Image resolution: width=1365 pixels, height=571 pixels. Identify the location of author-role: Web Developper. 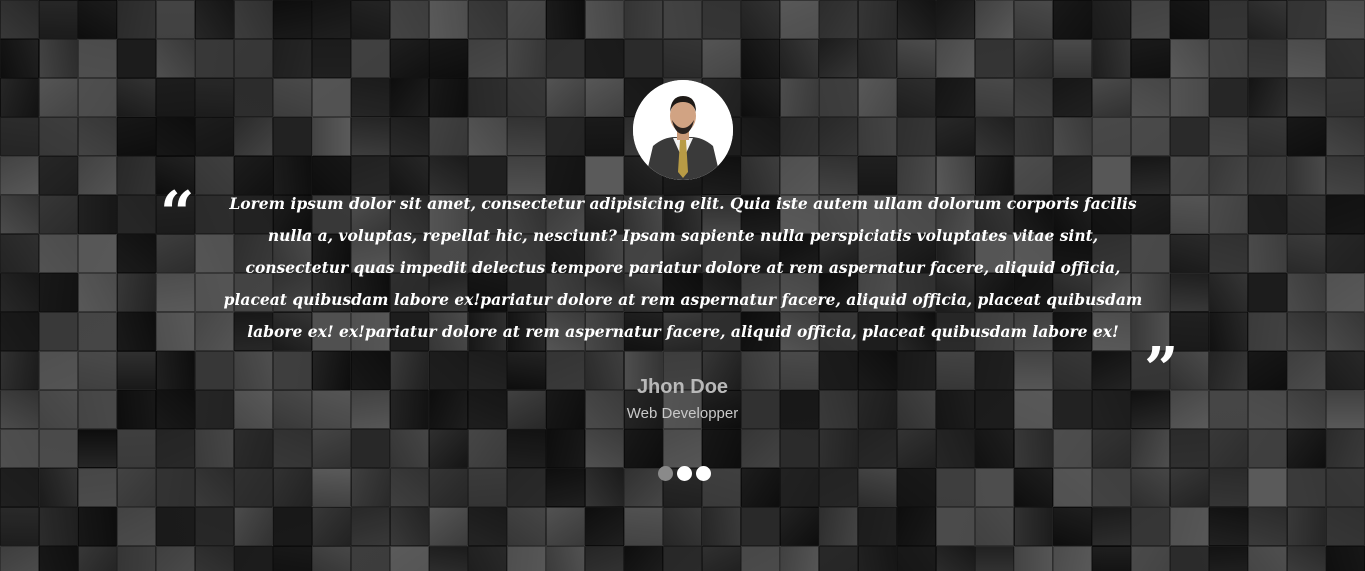
(682, 413).